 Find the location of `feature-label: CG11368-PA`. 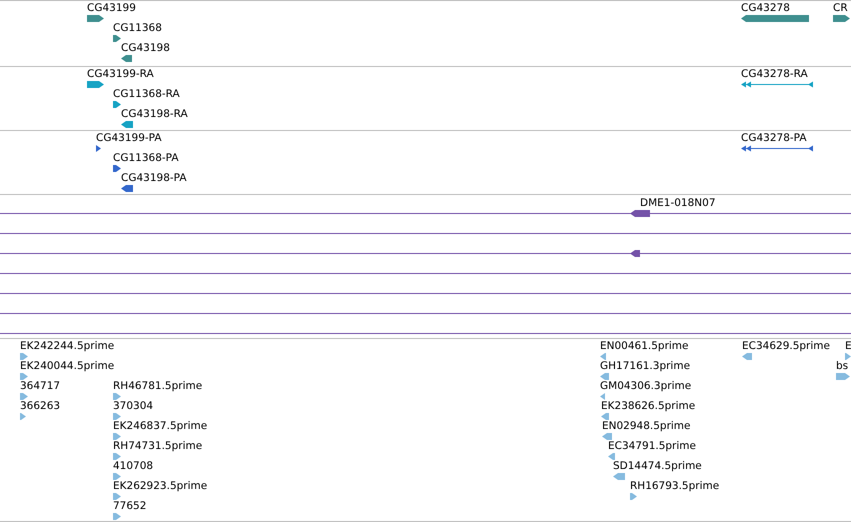

feature-label: CG11368-PA is located at coordinates (146, 158).